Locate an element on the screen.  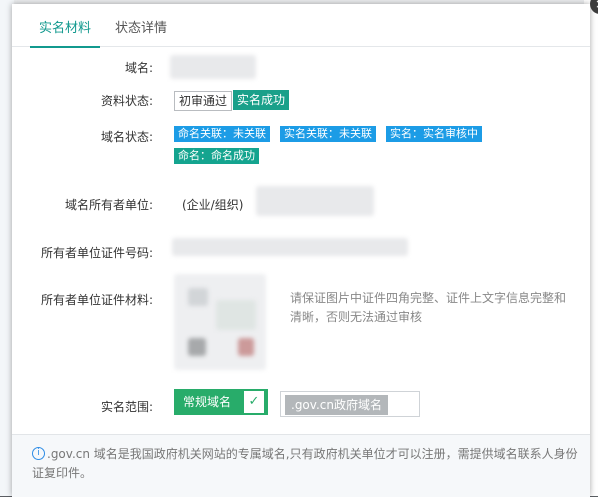
material-status-label: 资料状态: is located at coordinates (126, 101).